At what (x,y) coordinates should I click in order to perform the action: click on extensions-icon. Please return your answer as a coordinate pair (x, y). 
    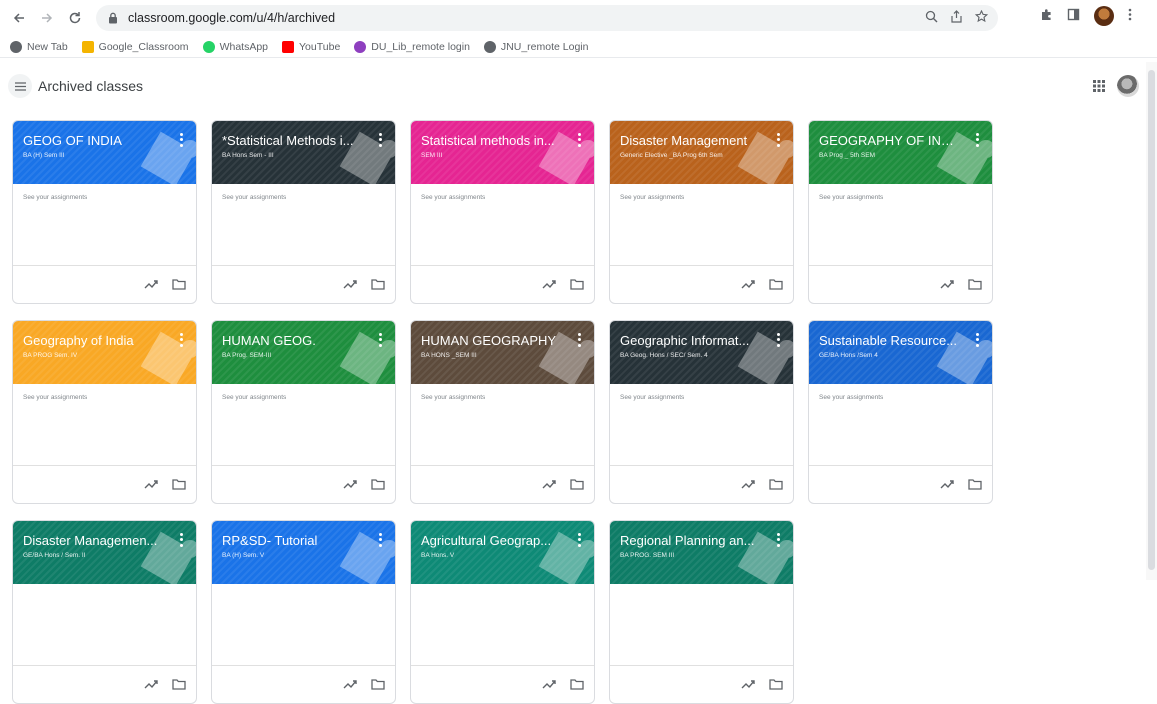
    Looking at the image, I should click on (1046, 16).